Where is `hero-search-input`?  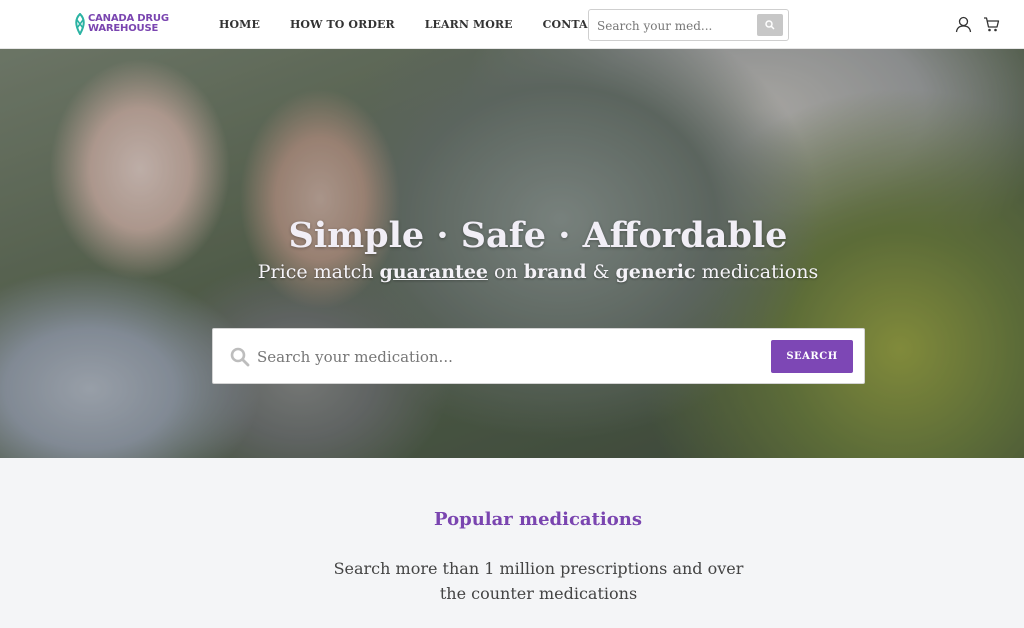
hero-search-input is located at coordinates (507, 357).